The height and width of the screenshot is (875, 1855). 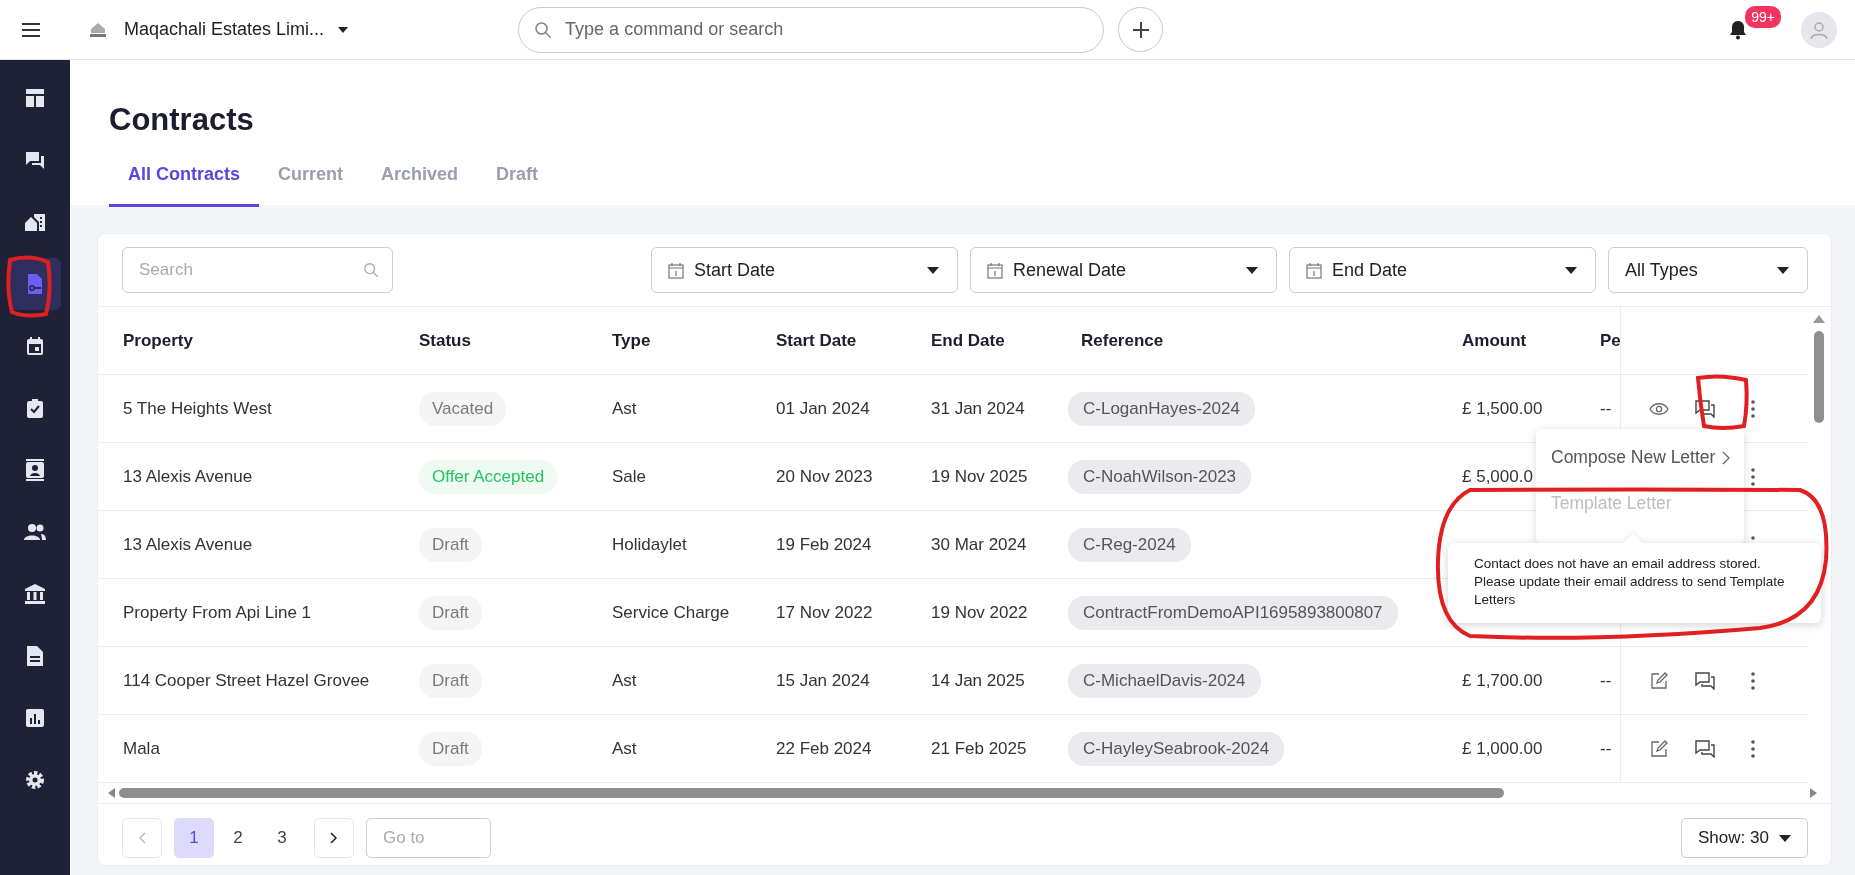 What do you see at coordinates (1497, 476) in the screenshot?
I see `amount-cell: £ 5,000.0` at bounding box center [1497, 476].